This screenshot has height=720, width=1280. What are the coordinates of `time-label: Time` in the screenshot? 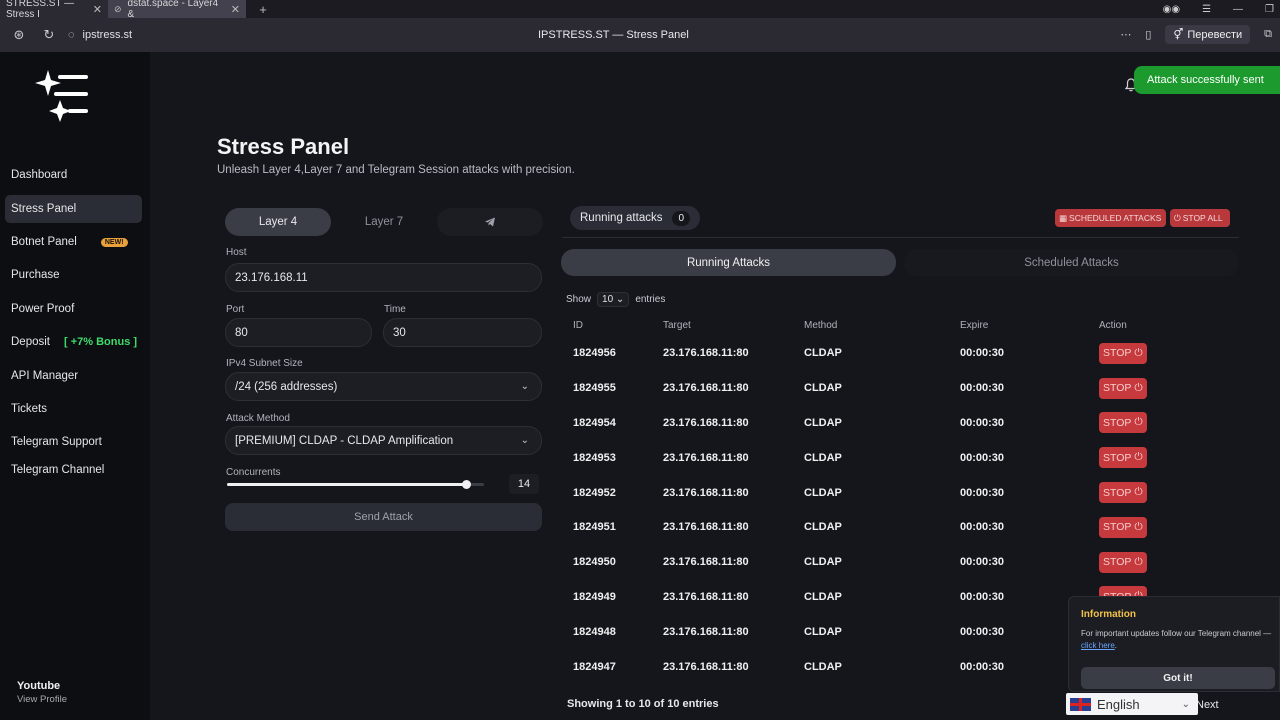 It's located at (395, 309).